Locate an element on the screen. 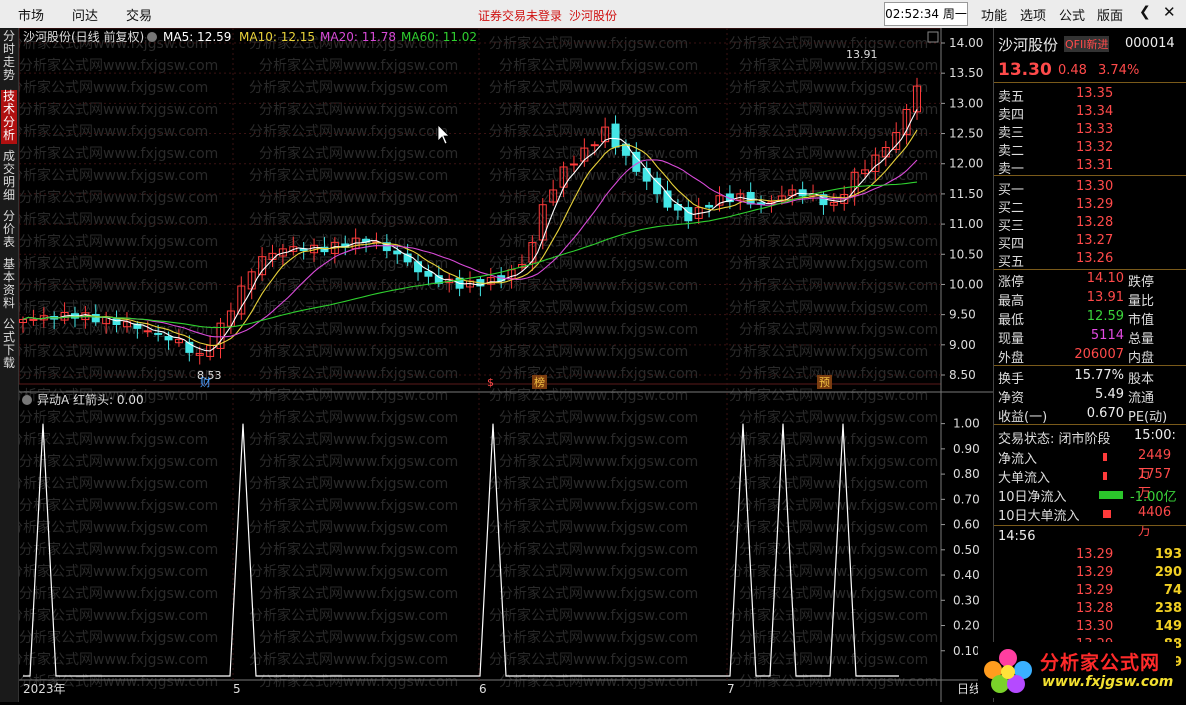 Image resolution: width=1186 pixels, height=705 pixels. tick-price: 13.29 is located at coordinates (1095, 572).